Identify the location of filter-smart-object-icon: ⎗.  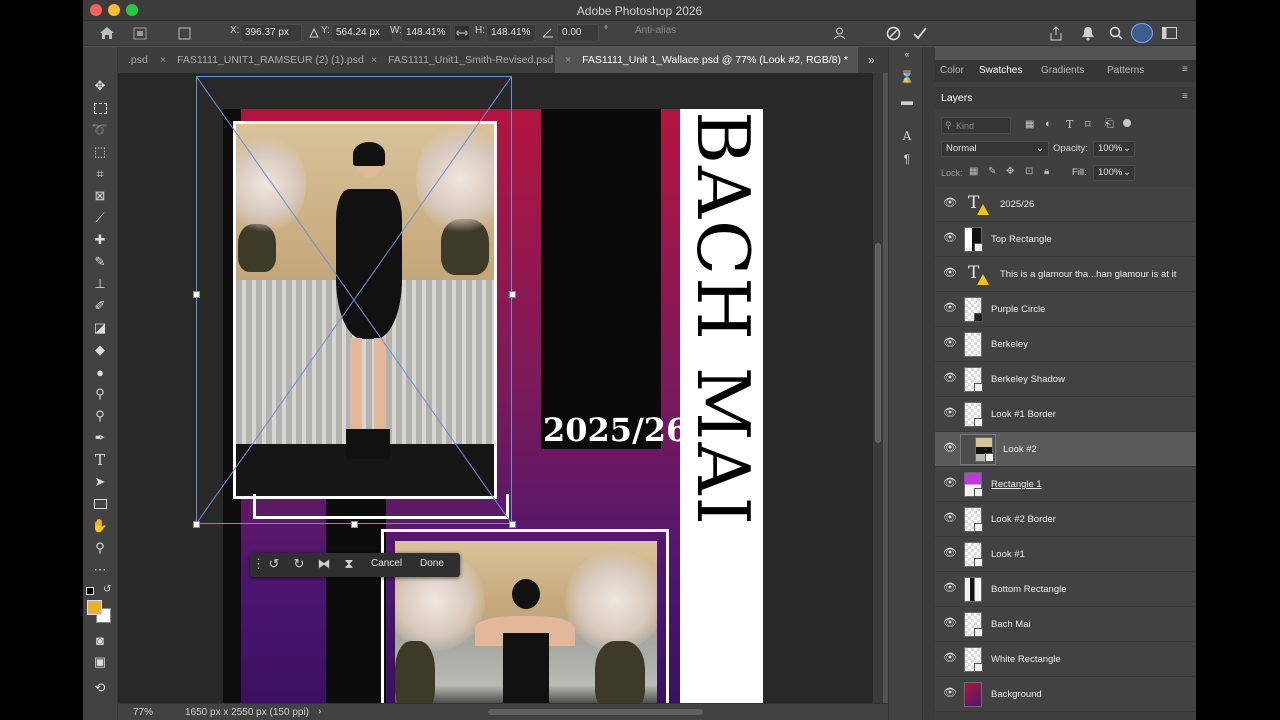
(1109, 124).